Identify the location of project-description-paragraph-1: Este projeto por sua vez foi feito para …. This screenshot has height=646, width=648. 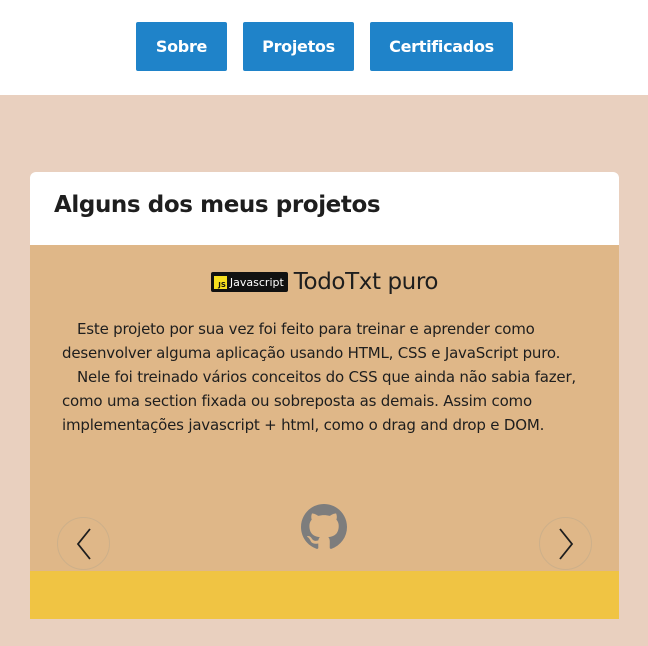
(311, 341).